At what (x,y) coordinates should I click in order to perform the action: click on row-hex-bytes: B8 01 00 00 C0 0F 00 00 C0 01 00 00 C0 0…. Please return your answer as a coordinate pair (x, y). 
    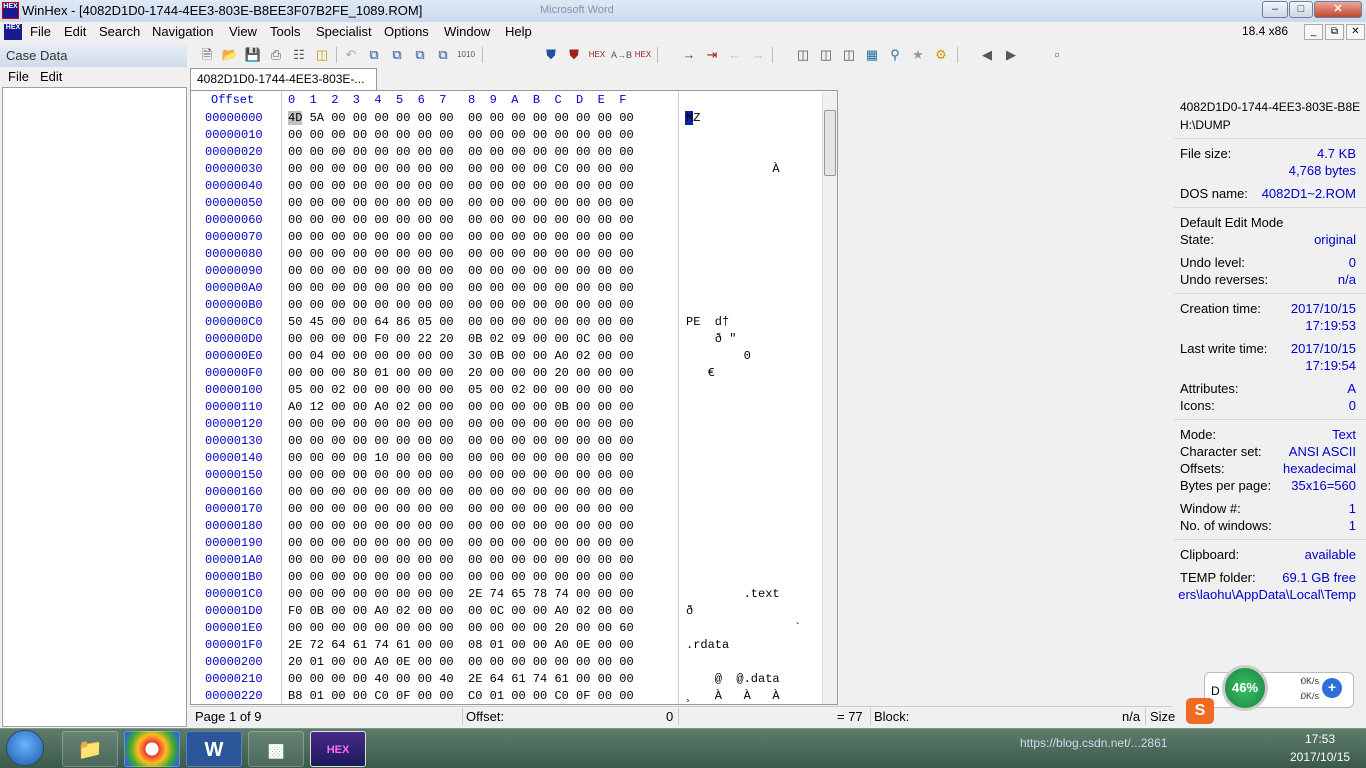
    Looking at the image, I should click on (461, 696).